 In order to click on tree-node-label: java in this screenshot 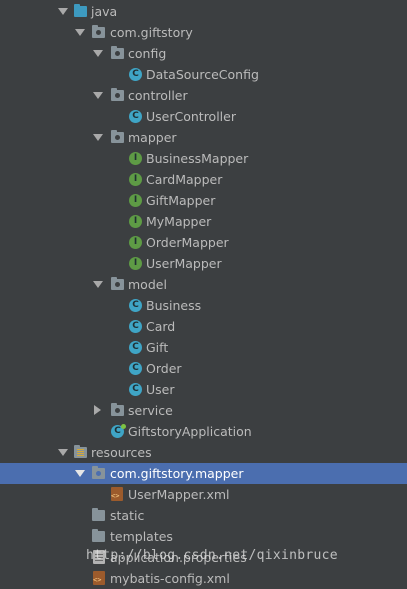, I will do `click(104, 11)`.